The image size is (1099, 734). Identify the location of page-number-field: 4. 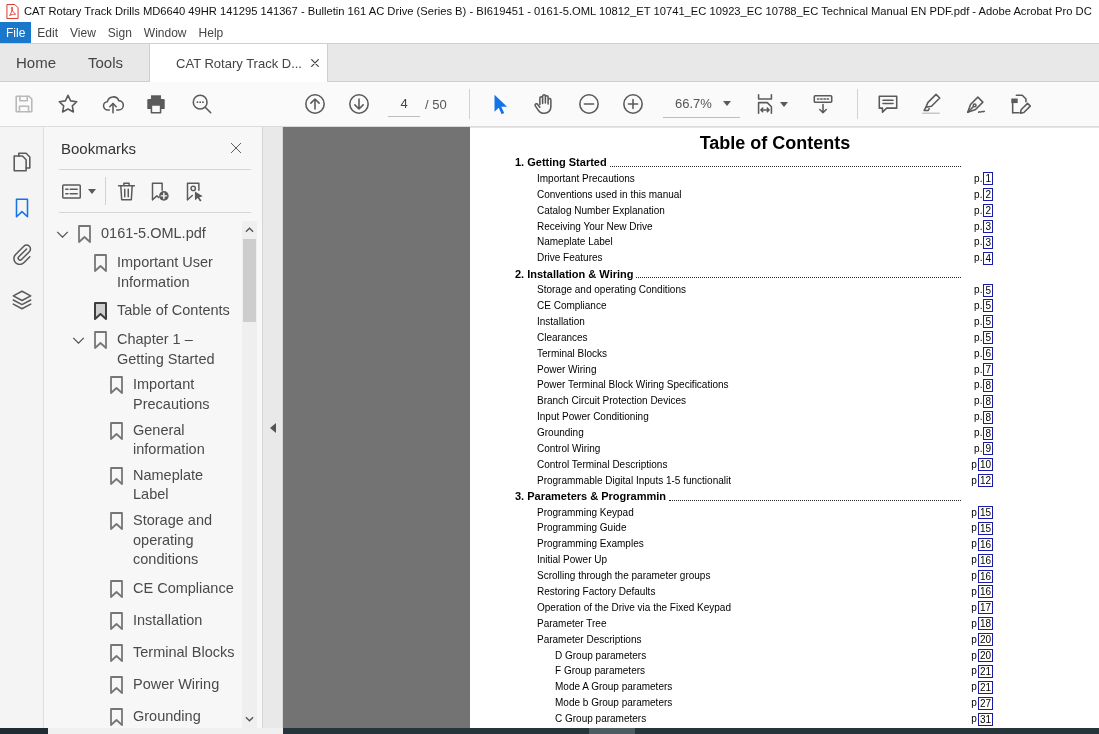
(404, 104).